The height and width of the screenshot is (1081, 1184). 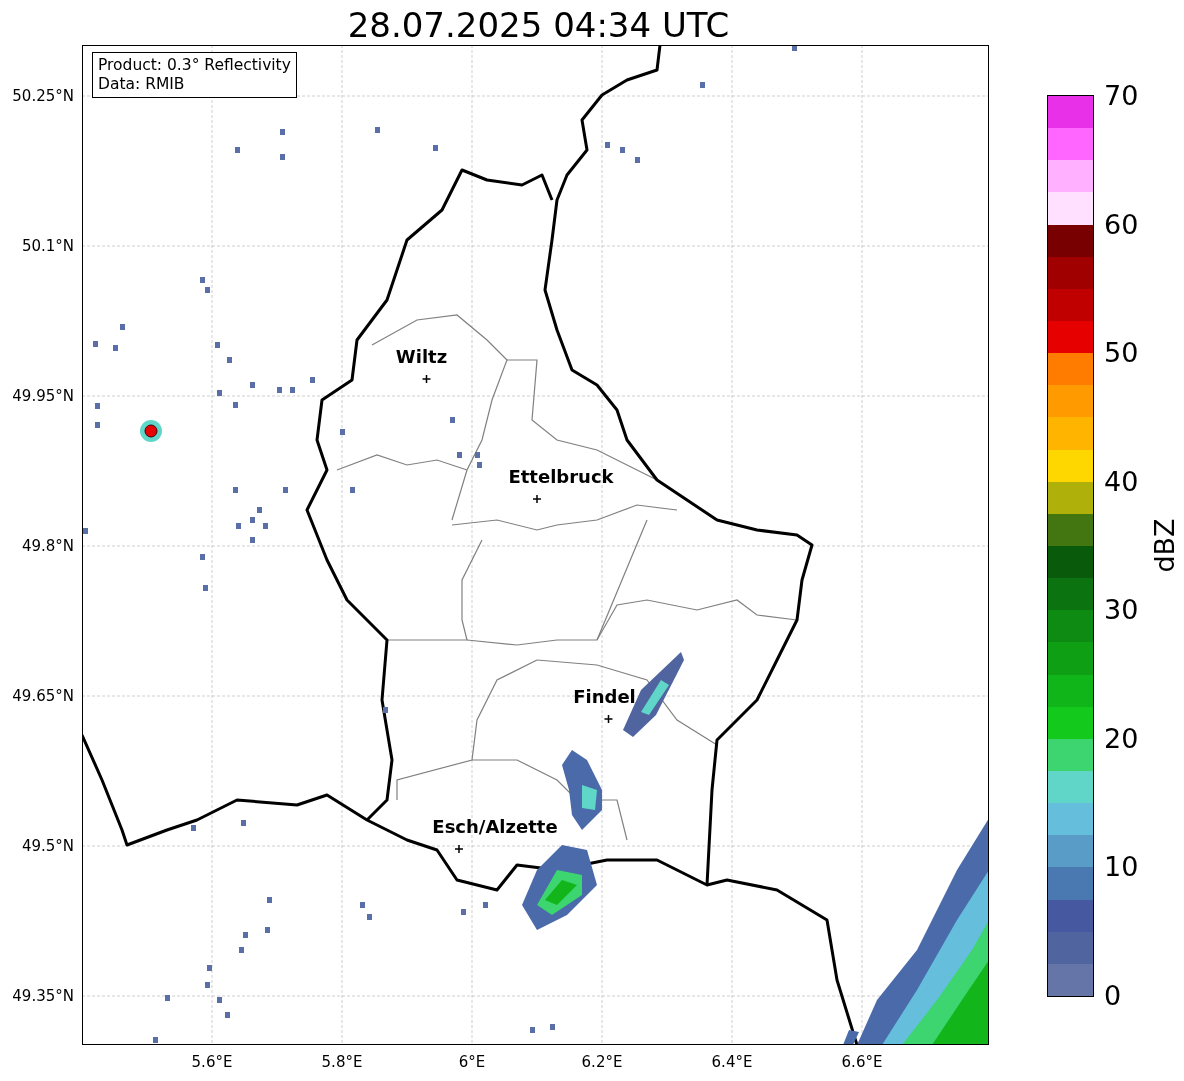 What do you see at coordinates (604, 696) in the screenshot?
I see `city-label: Findel` at bounding box center [604, 696].